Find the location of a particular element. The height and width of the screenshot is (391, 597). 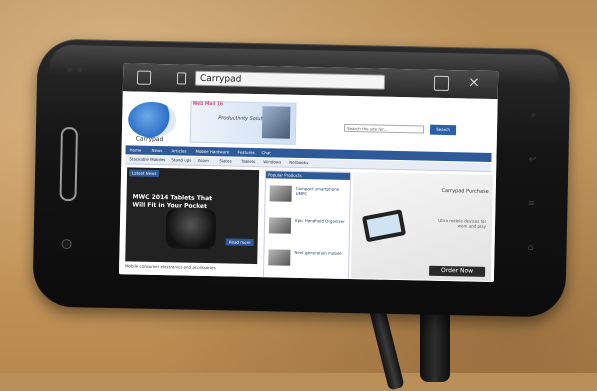

browser-back-icon is located at coordinates (144, 77).